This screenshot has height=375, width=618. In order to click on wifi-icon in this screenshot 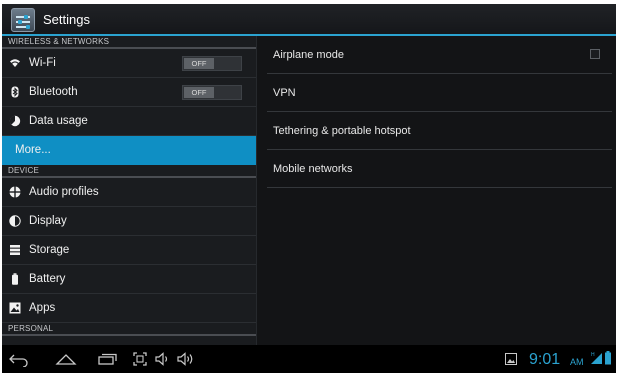, I will do `click(15, 63)`.